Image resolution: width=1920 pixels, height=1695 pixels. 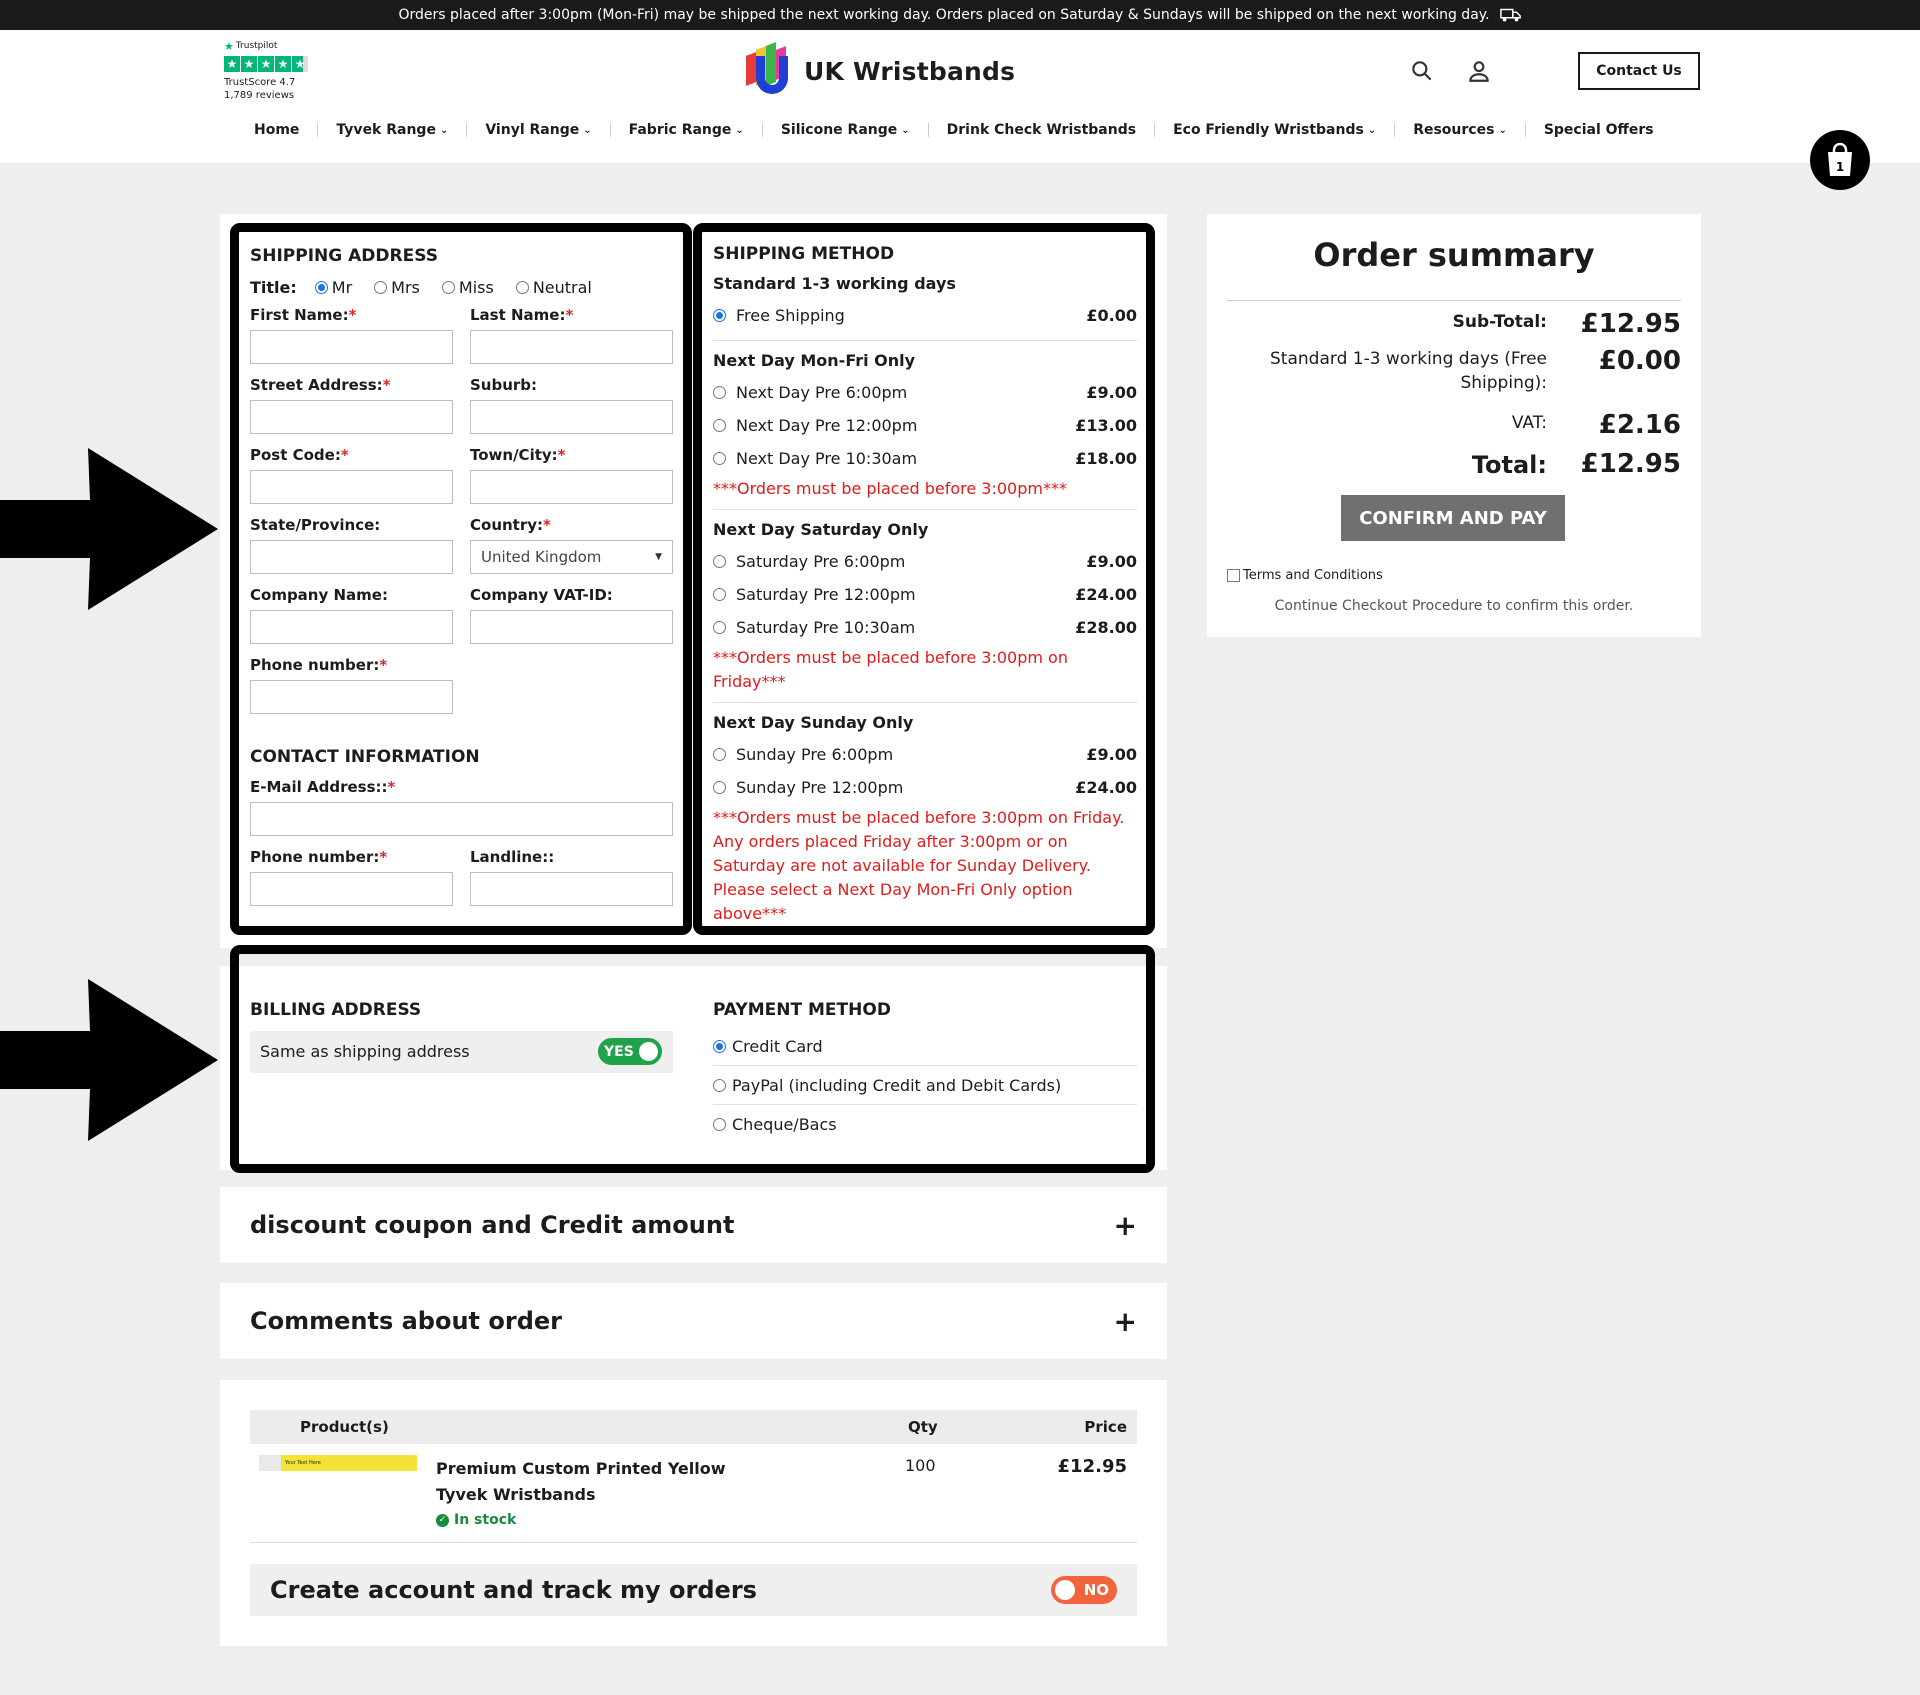 What do you see at coordinates (802, 1010) in the screenshot?
I see `payment-method-title: PAYMENT METHOD` at bounding box center [802, 1010].